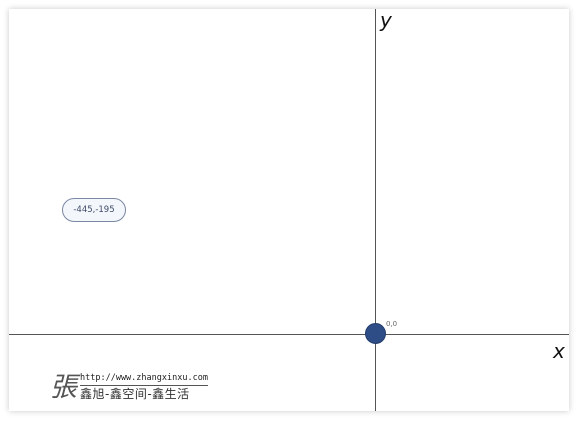 This screenshot has width=579, height=422. Describe the element at coordinates (386, 20) in the screenshot. I see `y-axis-label: y` at that location.